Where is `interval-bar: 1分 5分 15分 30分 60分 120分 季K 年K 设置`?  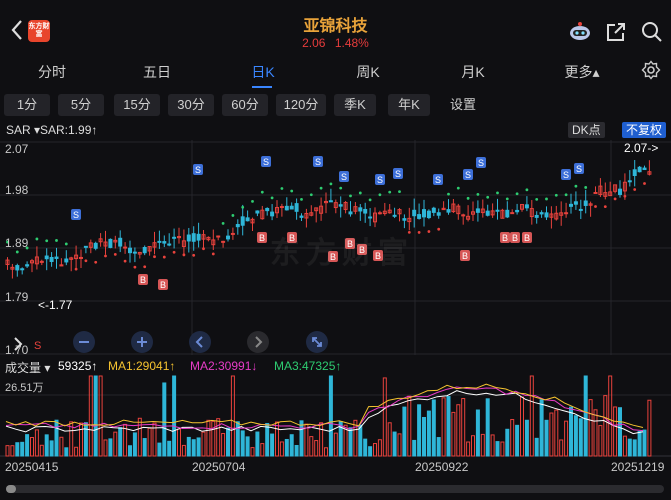 interval-bar: 1分 5分 15分 30分 60分 120分 季K 年K 设置 is located at coordinates (335, 105).